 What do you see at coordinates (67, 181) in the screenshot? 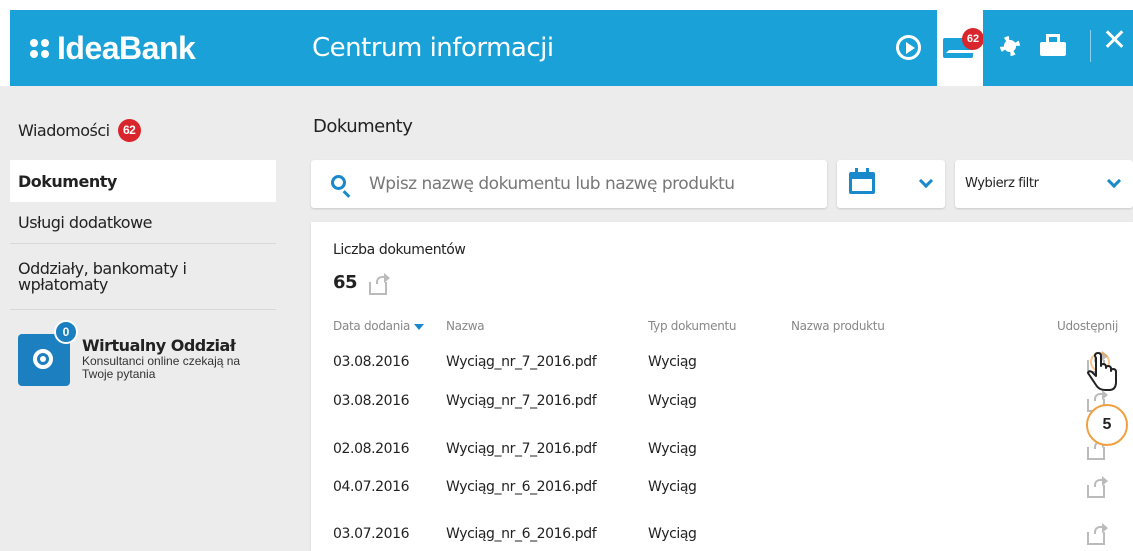
I see `sidebar-item-label: Dokumenty` at bounding box center [67, 181].